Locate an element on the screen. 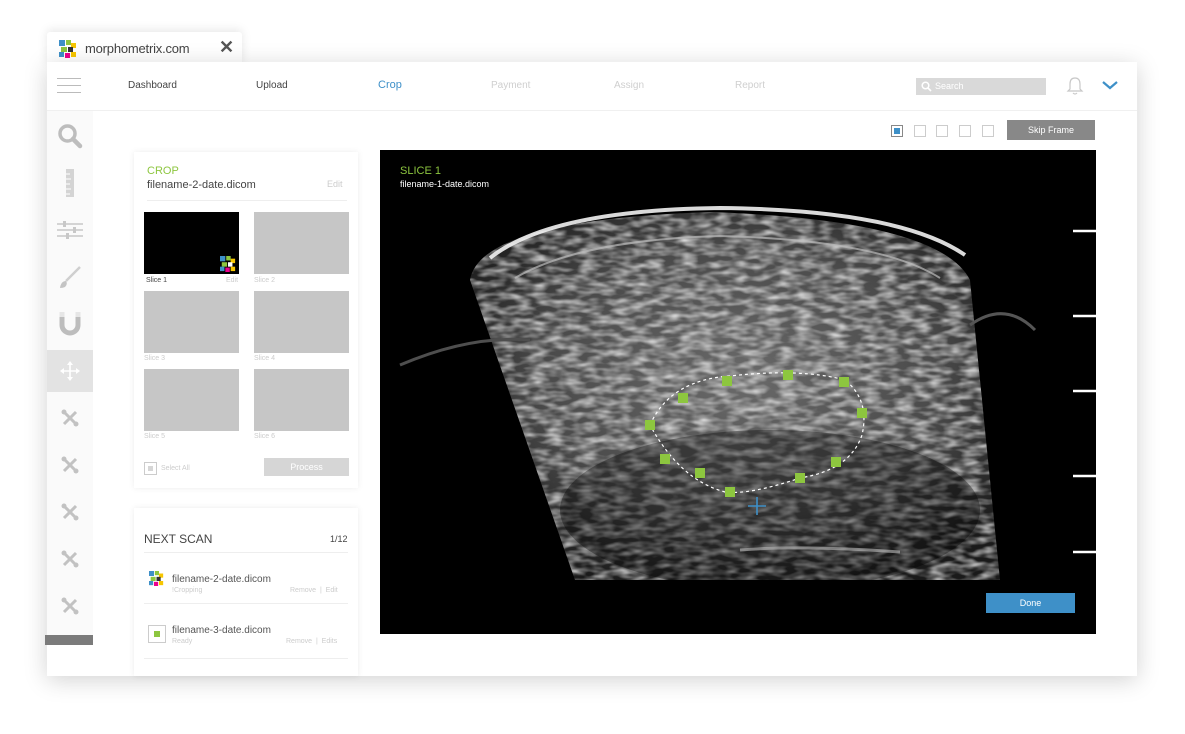  brush-tool is located at coordinates (70, 277).